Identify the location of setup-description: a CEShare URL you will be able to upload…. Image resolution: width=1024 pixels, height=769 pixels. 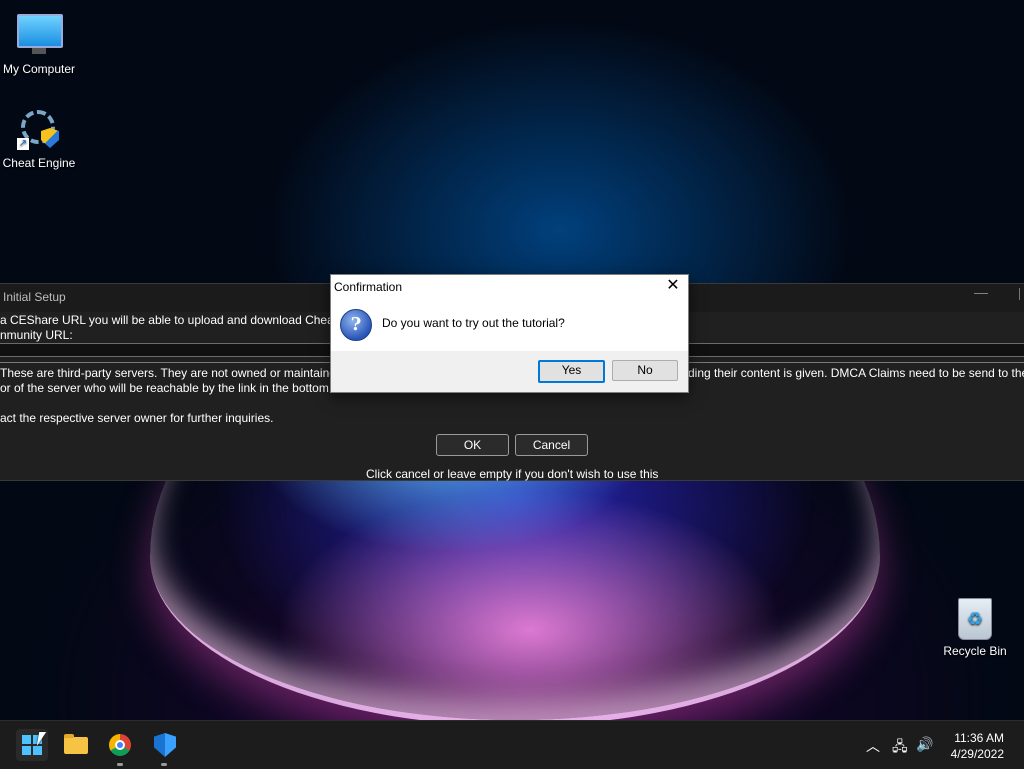
(169, 320).